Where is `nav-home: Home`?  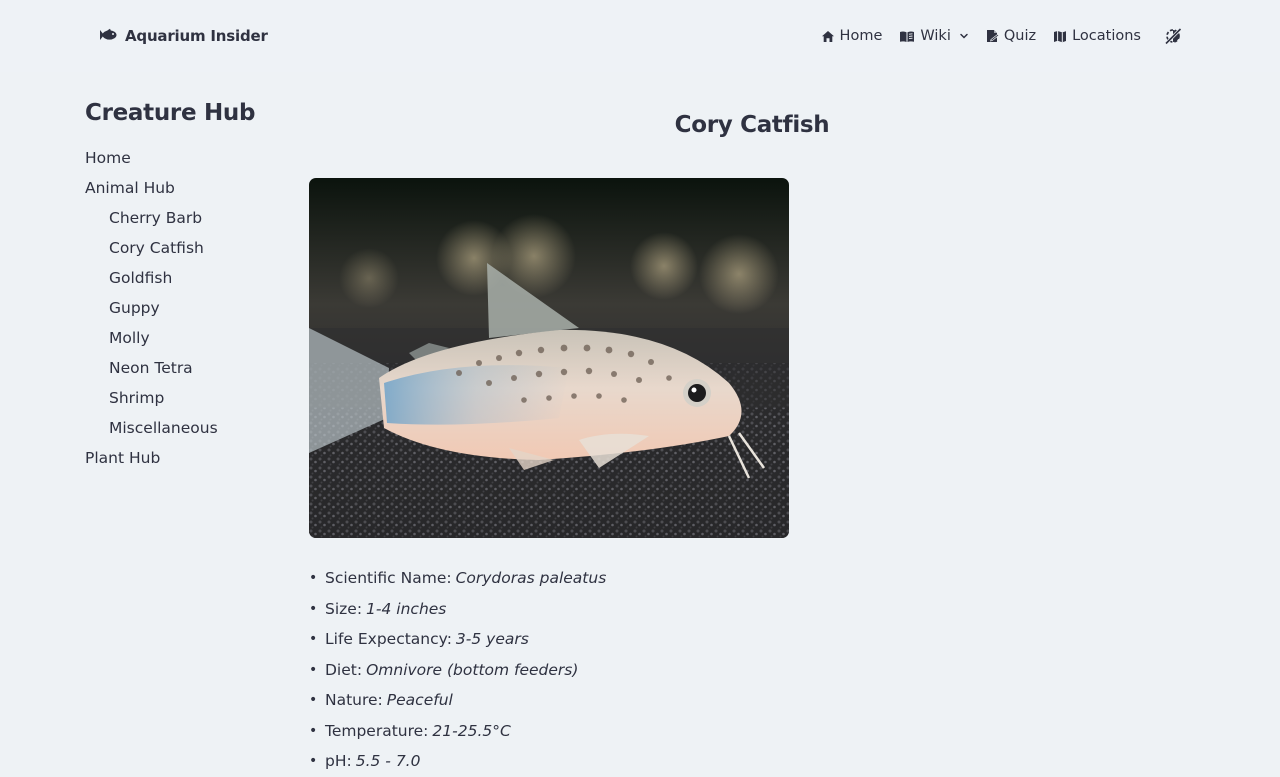 nav-home: Home is located at coordinates (852, 36).